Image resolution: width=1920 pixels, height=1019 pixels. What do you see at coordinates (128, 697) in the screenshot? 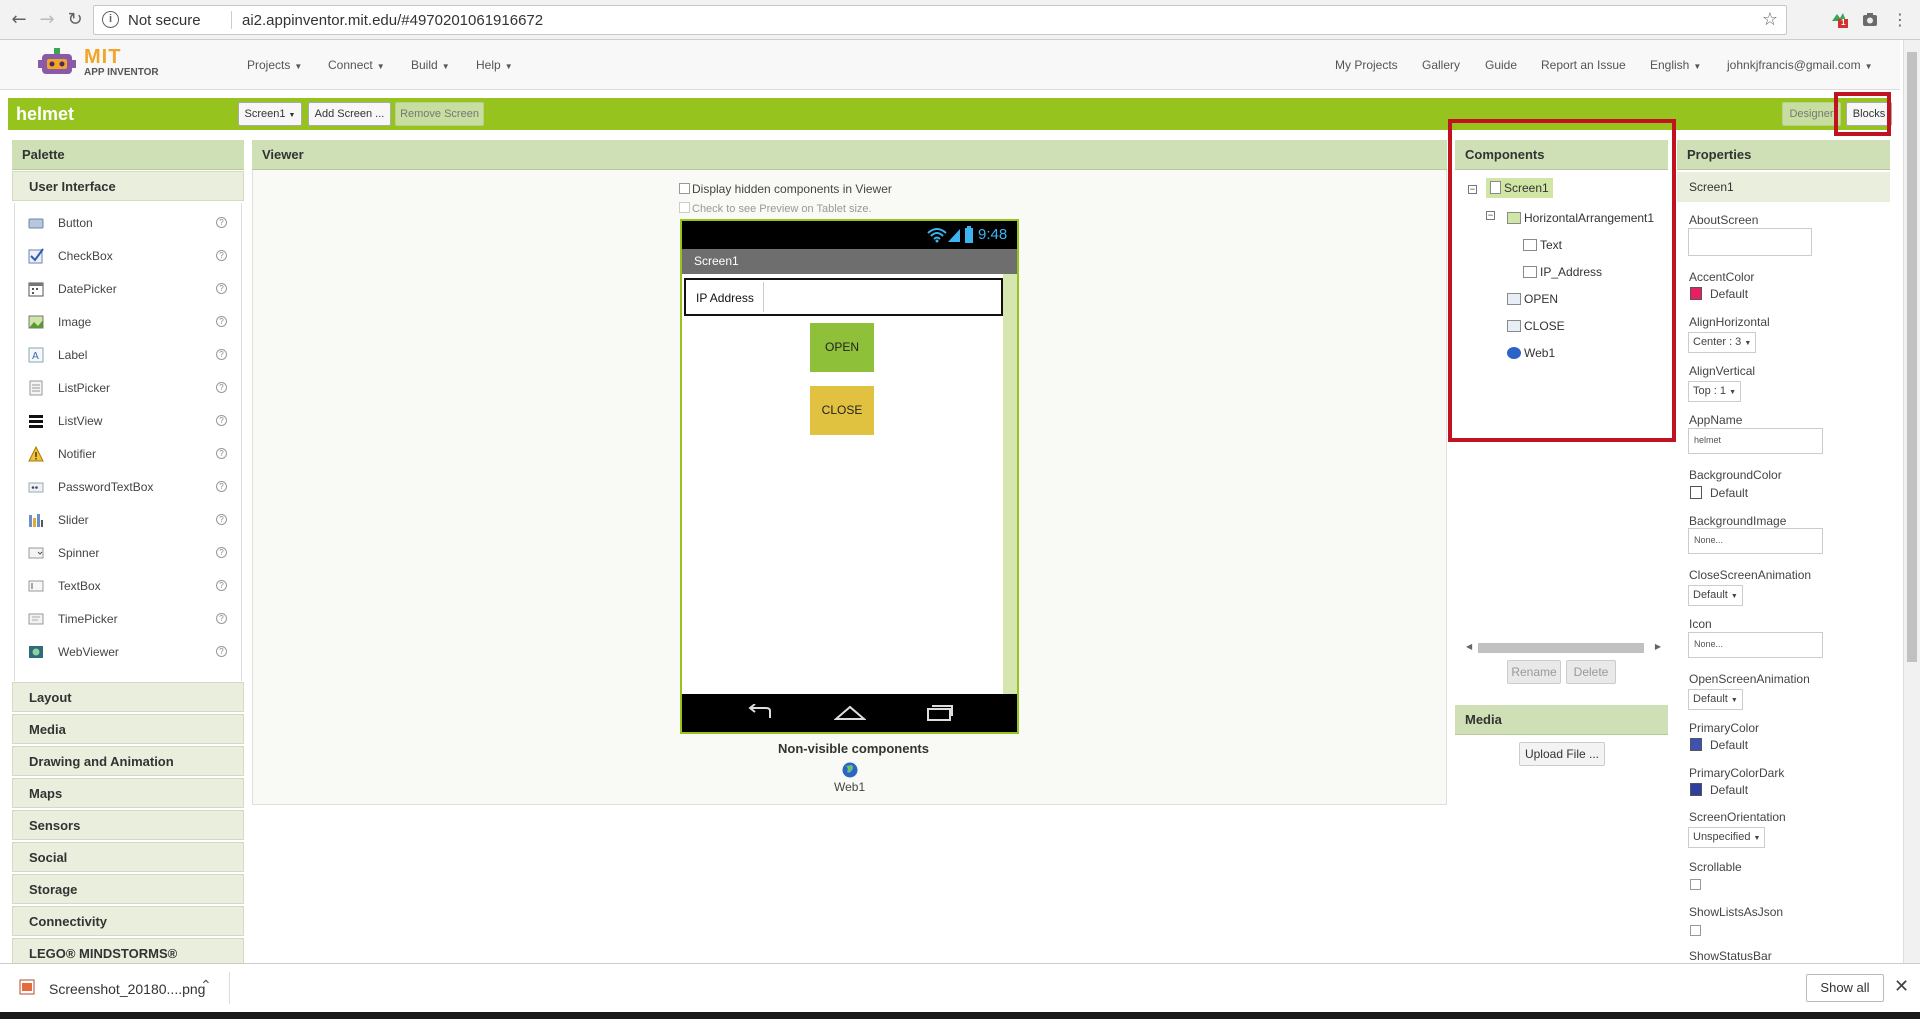
I see `palette-category-layout: Layout` at bounding box center [128, 697].